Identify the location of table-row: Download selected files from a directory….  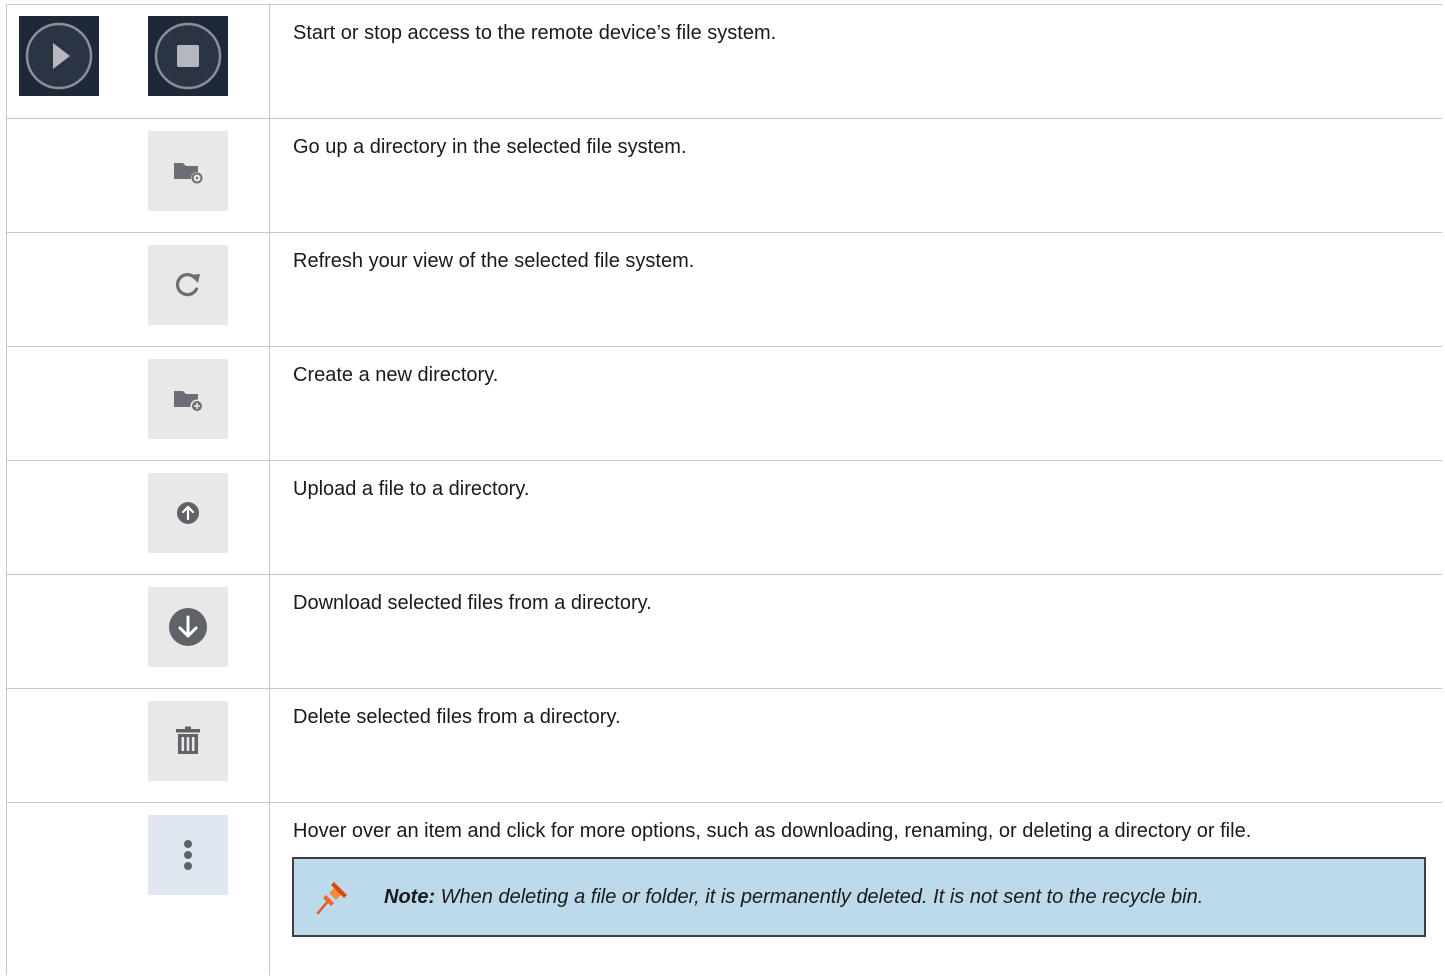
(724, 632).